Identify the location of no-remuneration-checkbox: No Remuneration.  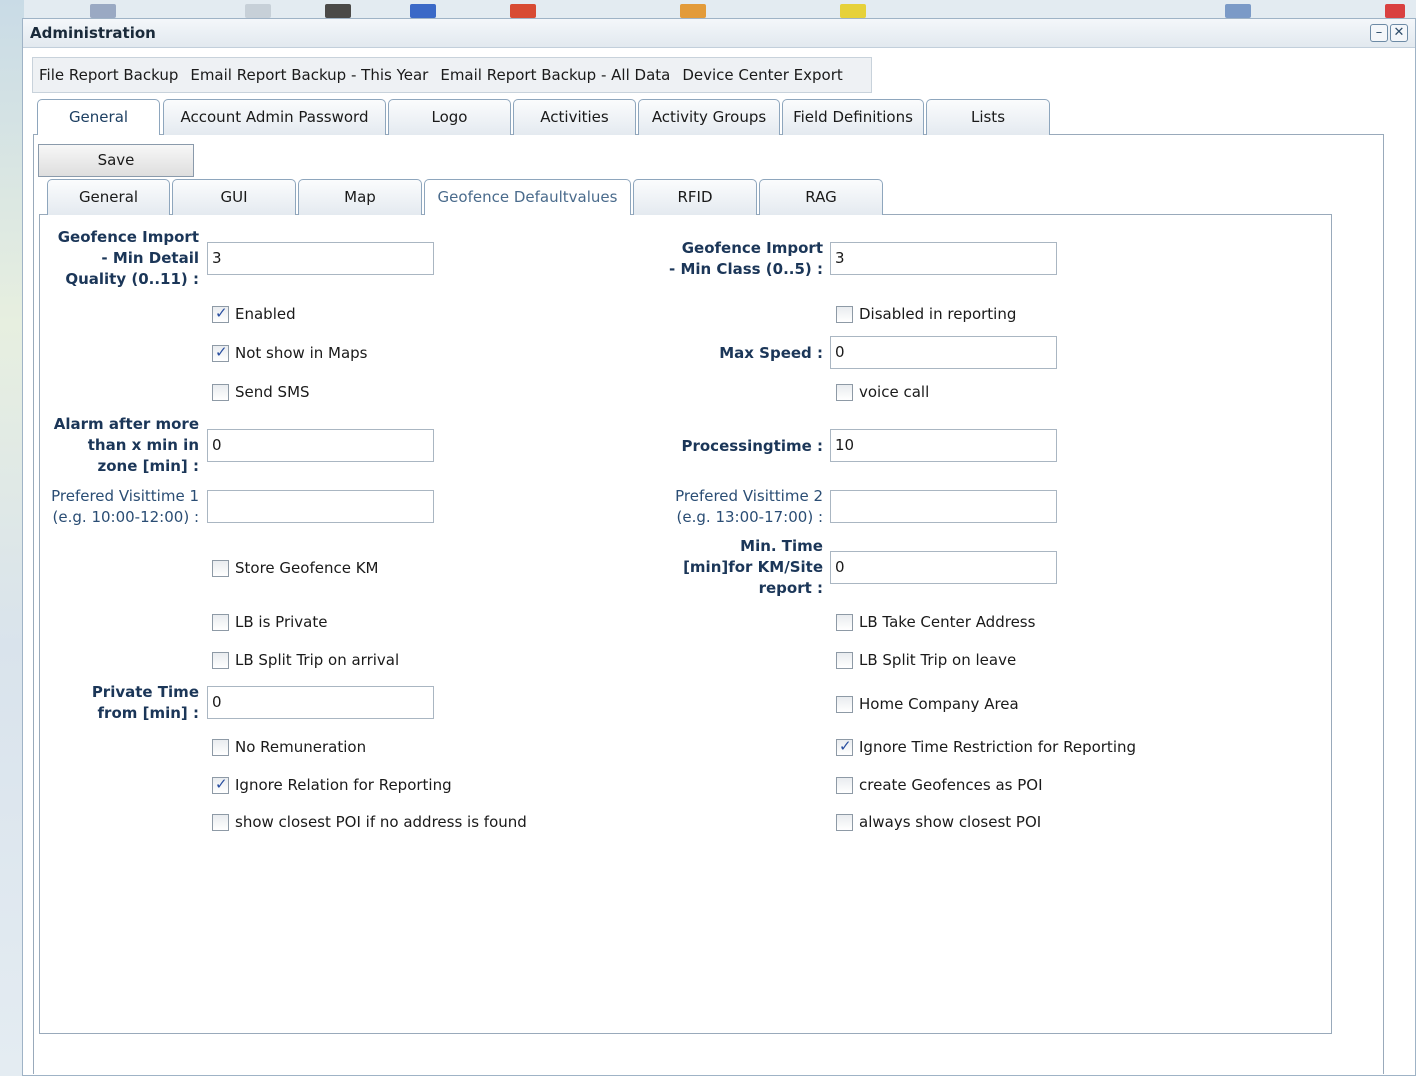
(289, 747).